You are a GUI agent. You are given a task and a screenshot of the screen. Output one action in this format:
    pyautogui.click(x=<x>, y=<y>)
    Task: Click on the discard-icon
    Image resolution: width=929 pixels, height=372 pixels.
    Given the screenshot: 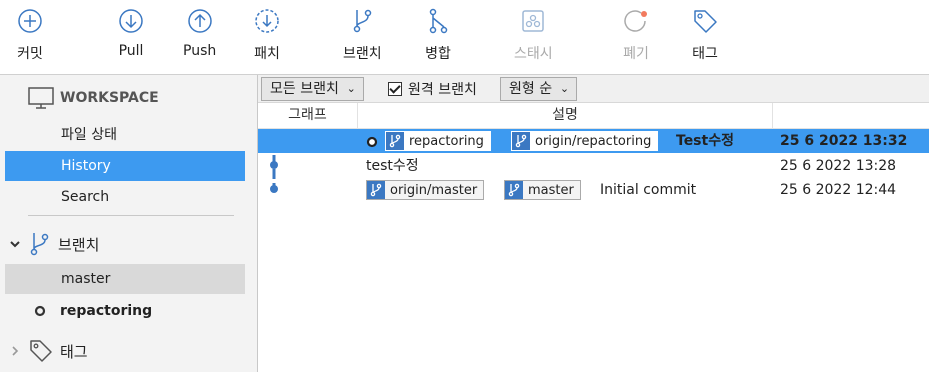 What is the action you would take?
    pyautogui.click(x=635, y=21)
    